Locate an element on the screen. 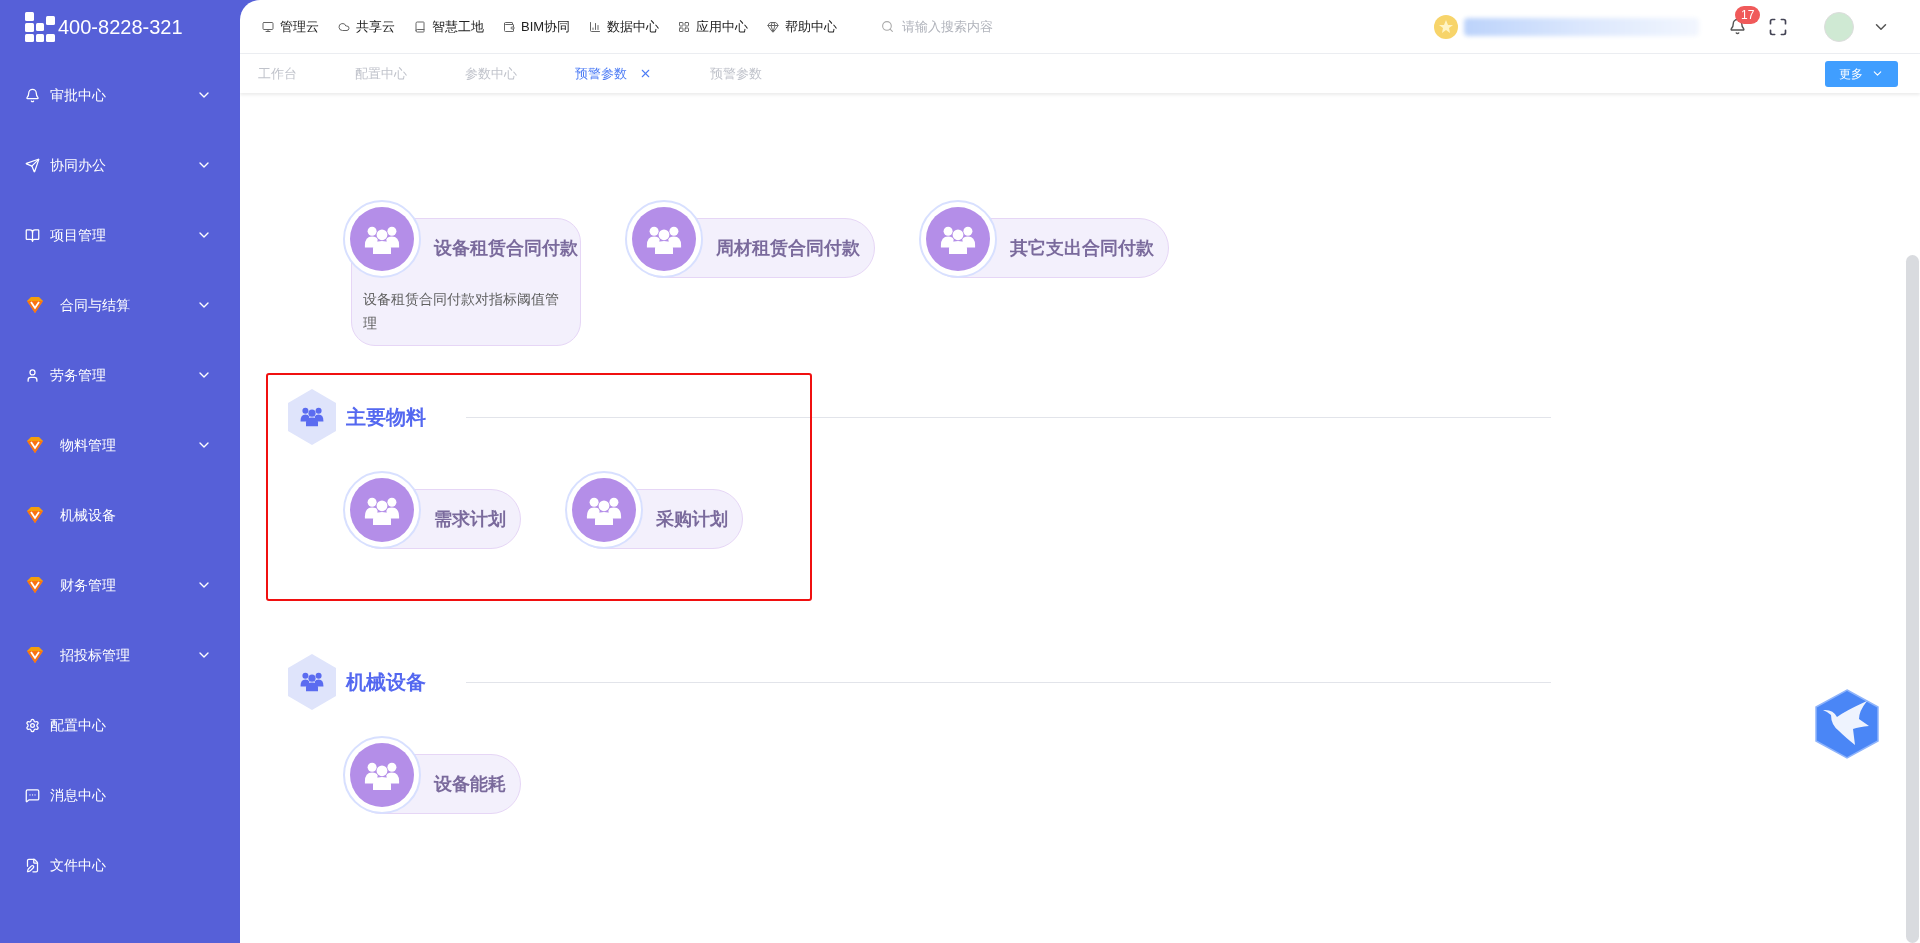 The height and width of the screenshot is (943, 1920). sidebar-item: 劳务管理 is located at coordinates (120, 375).